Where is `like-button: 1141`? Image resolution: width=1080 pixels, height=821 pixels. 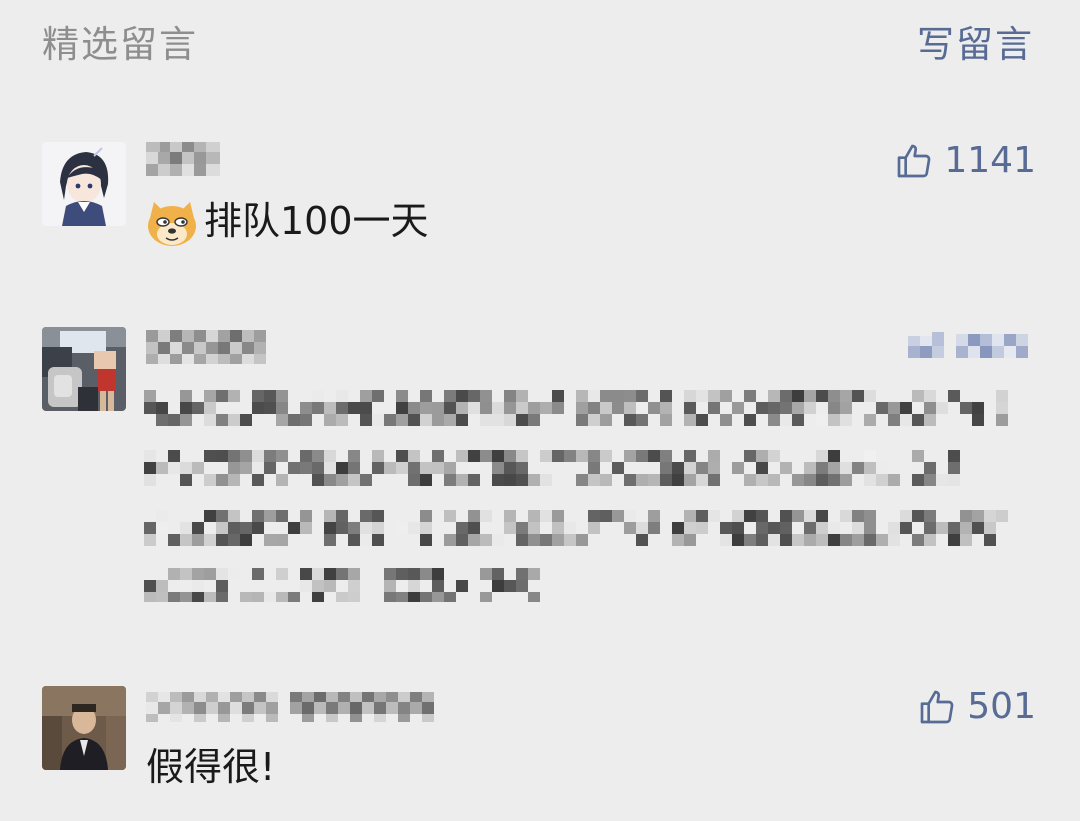
like-button: 1141 is located at coordinates (965, 160).